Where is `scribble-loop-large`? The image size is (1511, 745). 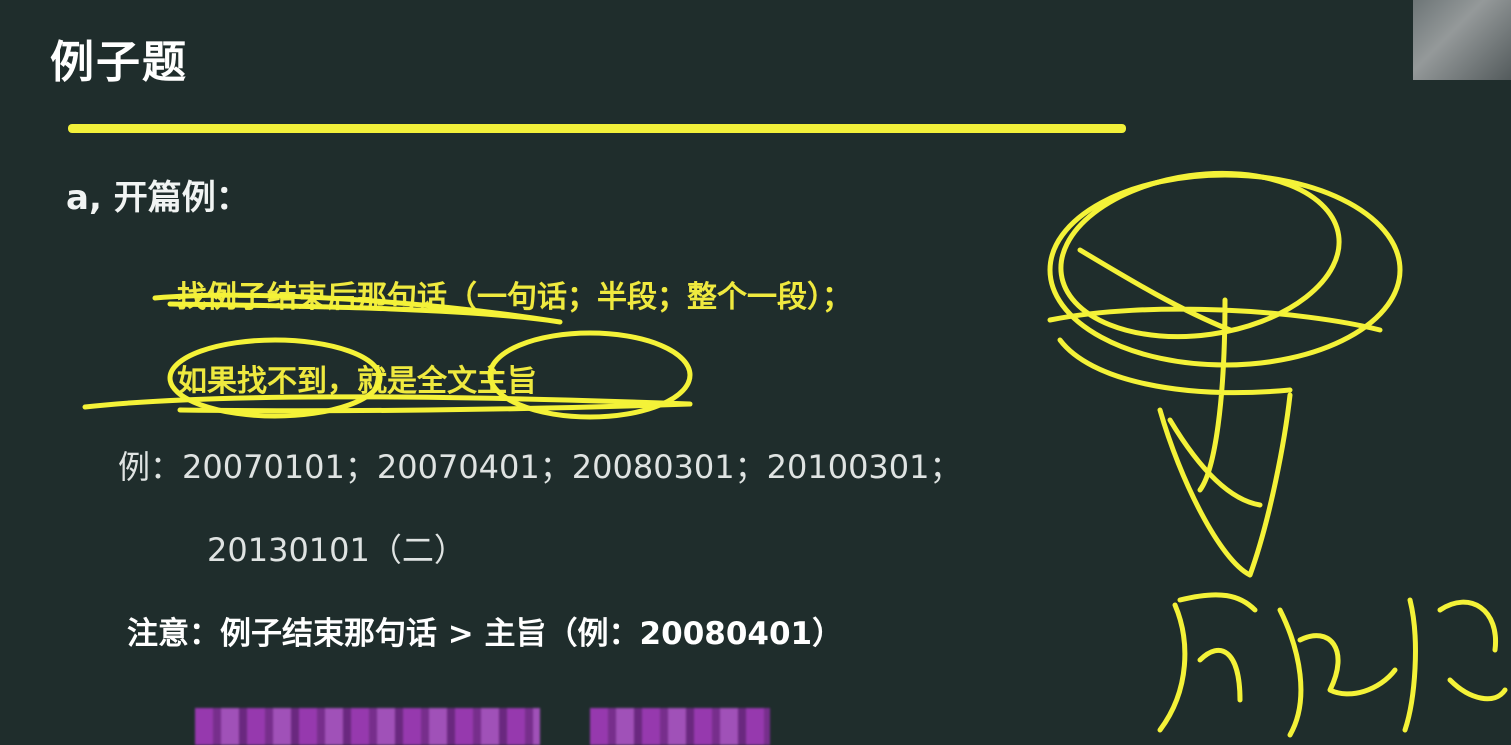 scribble-loop-large is located at coordinates (1225, 270).